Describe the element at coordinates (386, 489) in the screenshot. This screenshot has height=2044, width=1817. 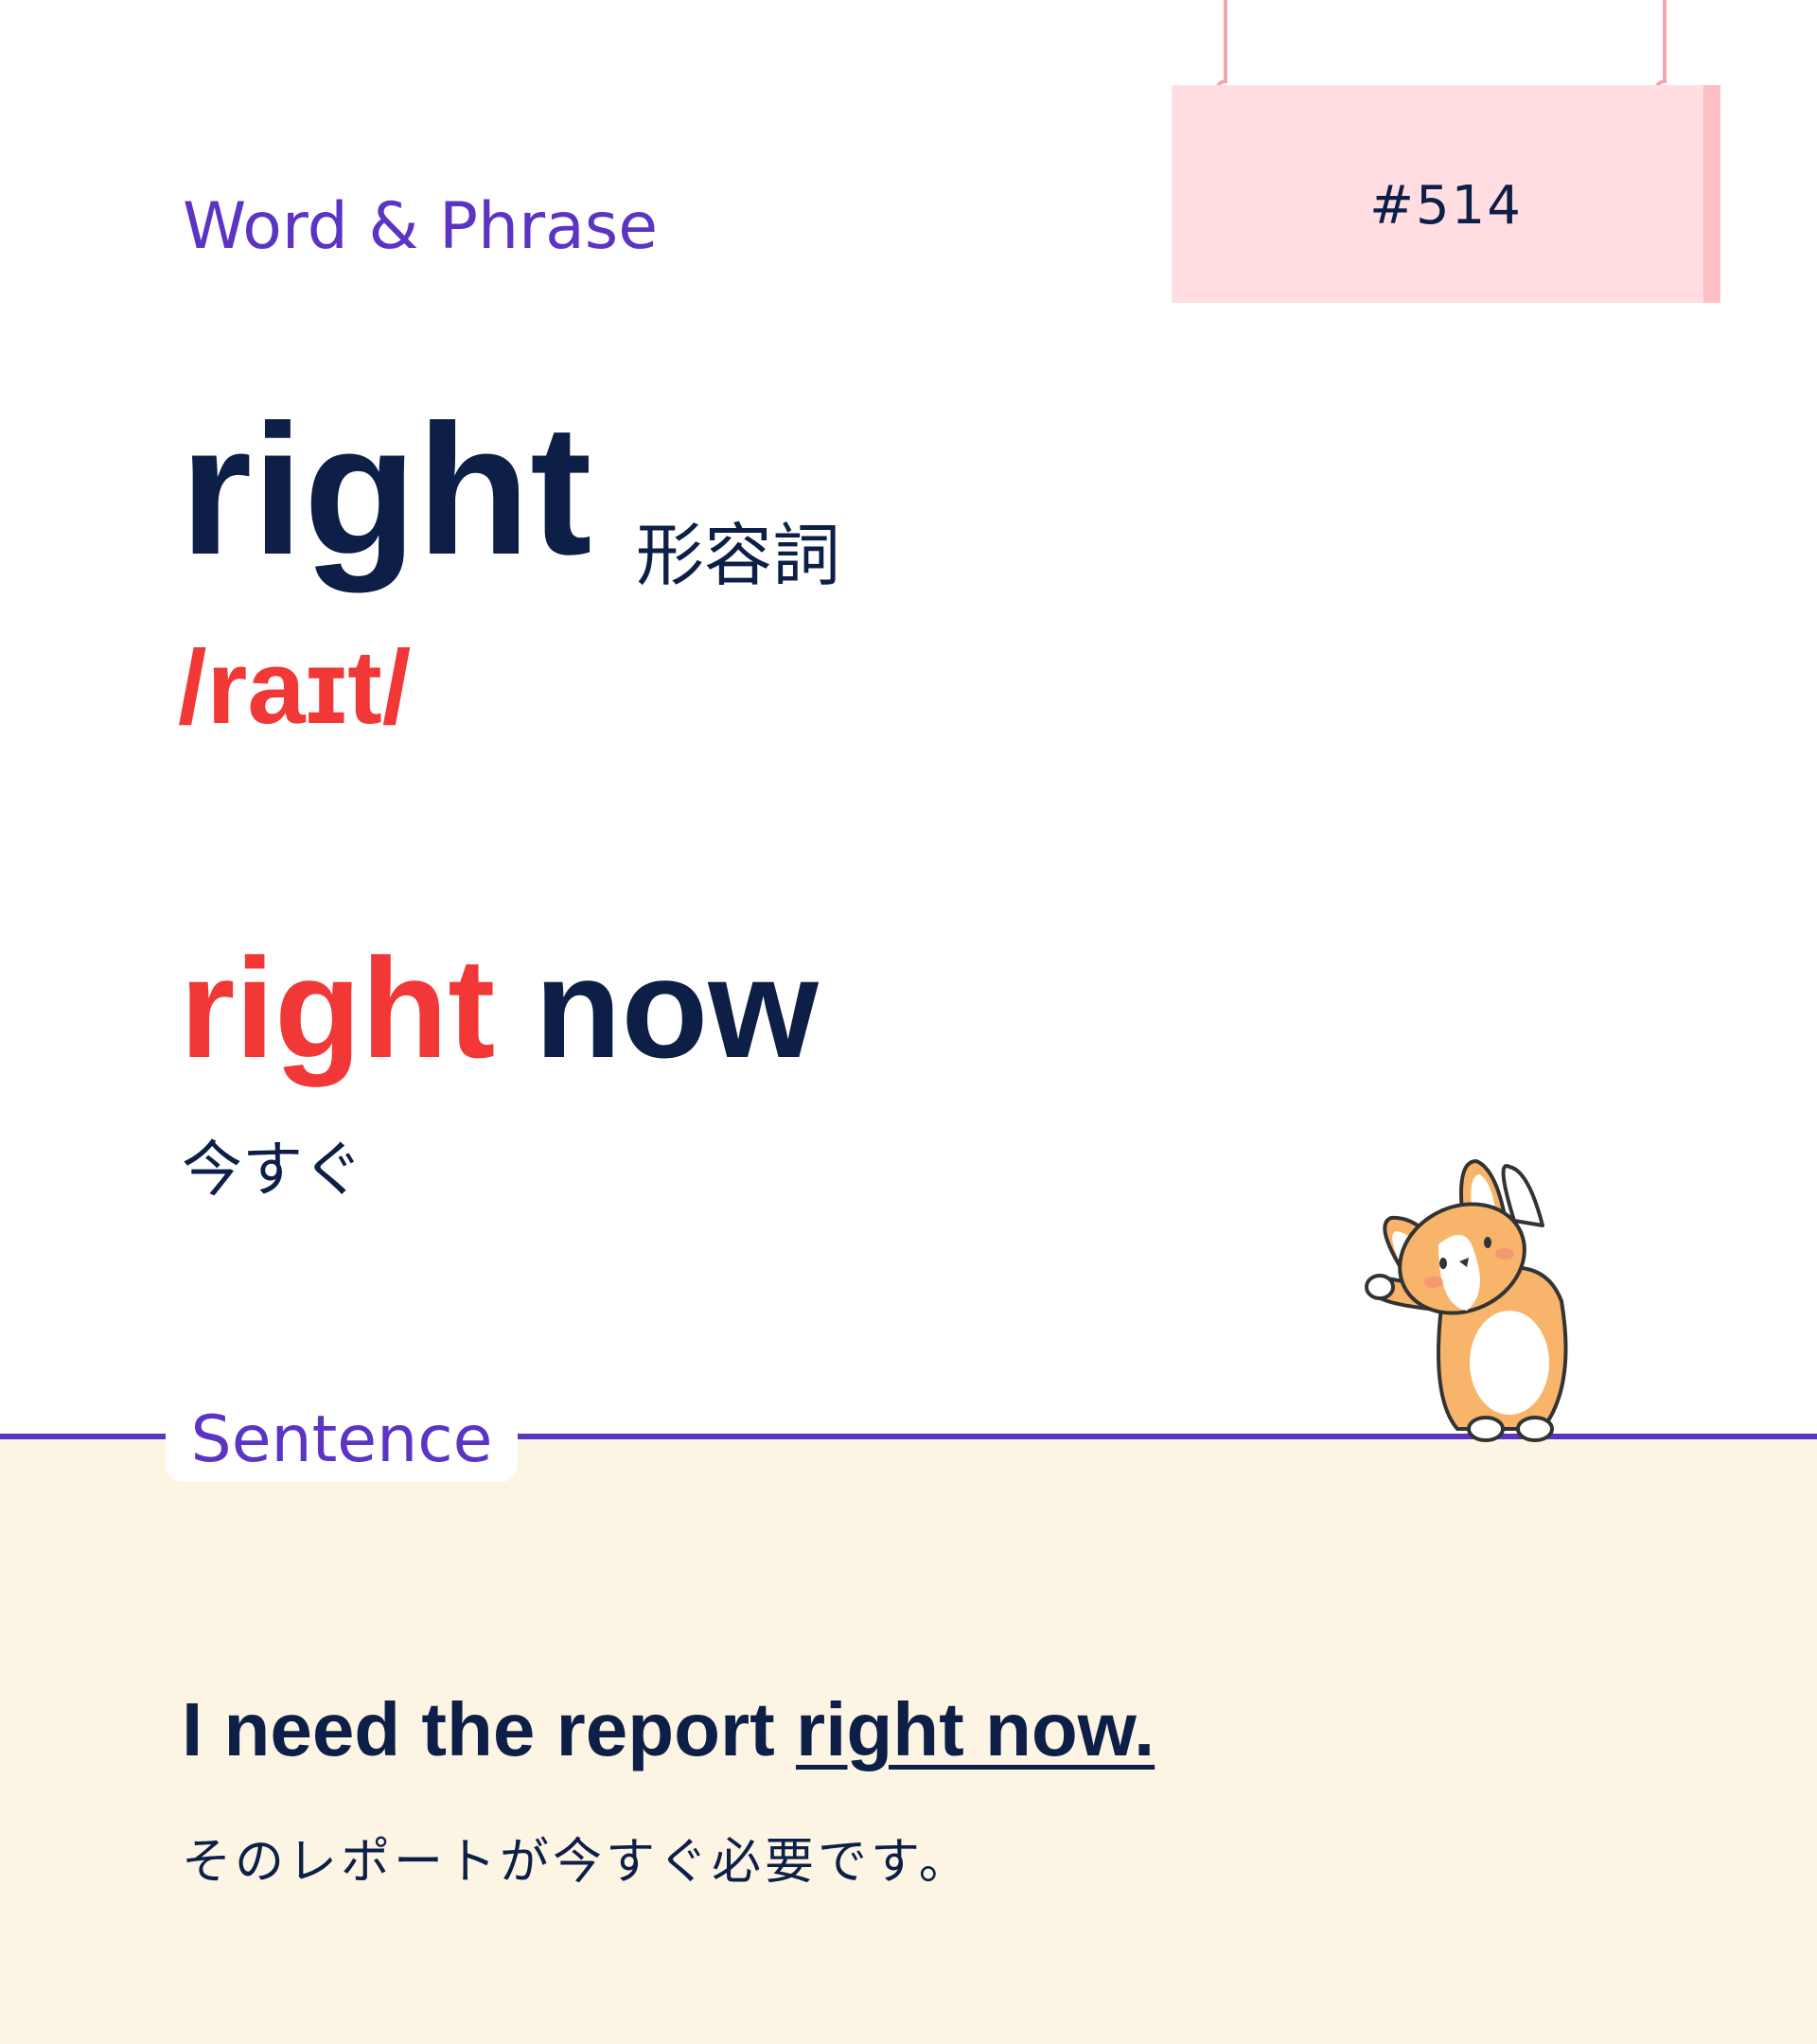
I see `headword: right` at that location.